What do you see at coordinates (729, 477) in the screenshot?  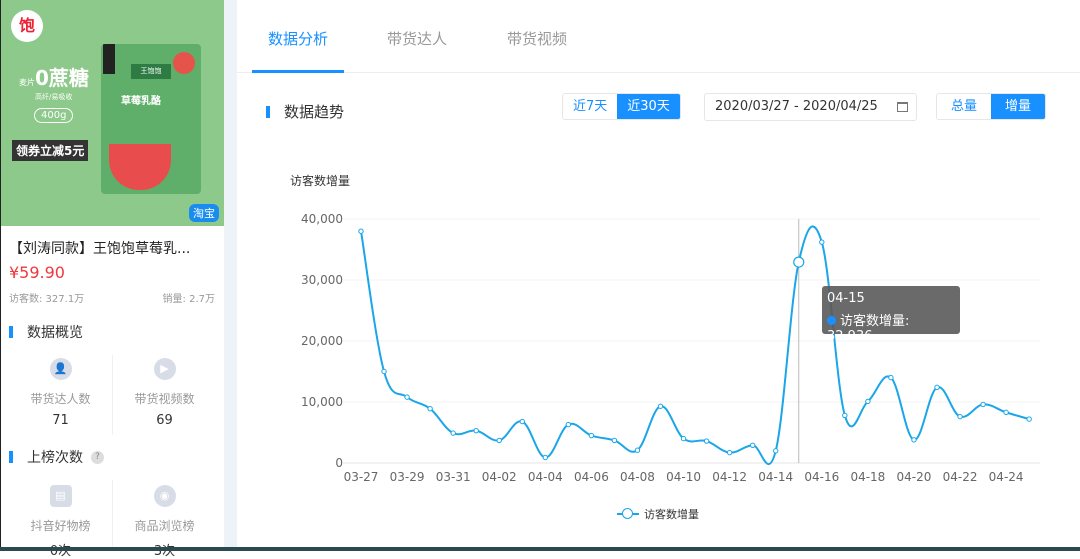 I see `x-tick-label: 04-12` at bounding box center [729, 477].